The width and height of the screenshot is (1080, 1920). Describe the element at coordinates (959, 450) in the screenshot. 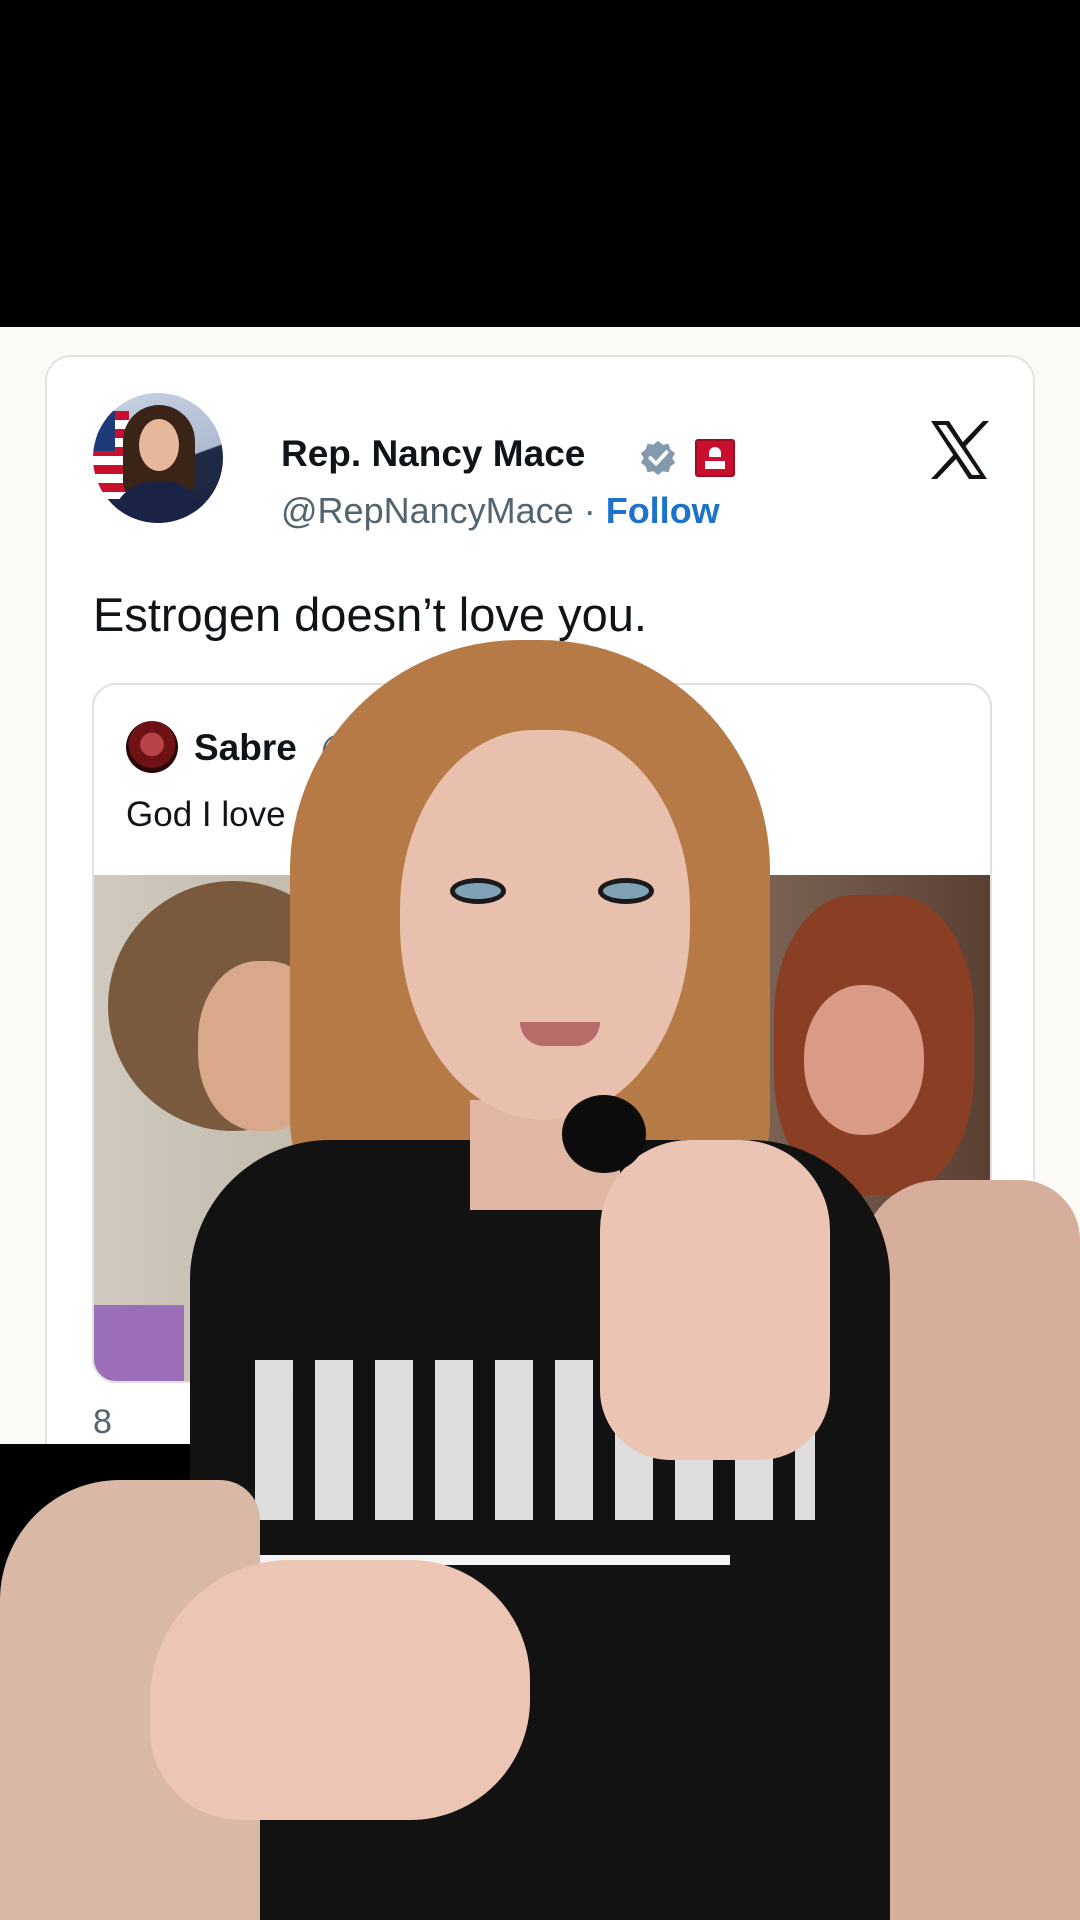

I see `x-logo-icon` at that location.